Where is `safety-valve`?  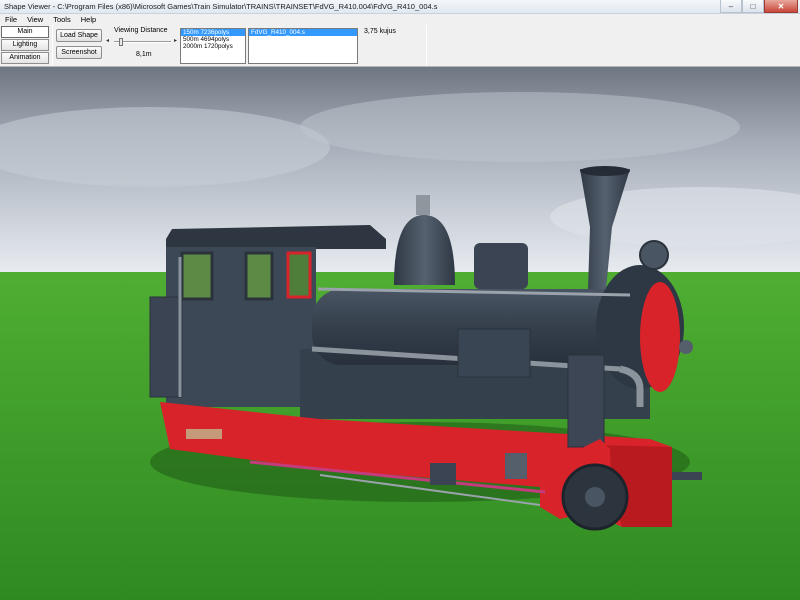 safety-valve is located at coordinates (423, 205).